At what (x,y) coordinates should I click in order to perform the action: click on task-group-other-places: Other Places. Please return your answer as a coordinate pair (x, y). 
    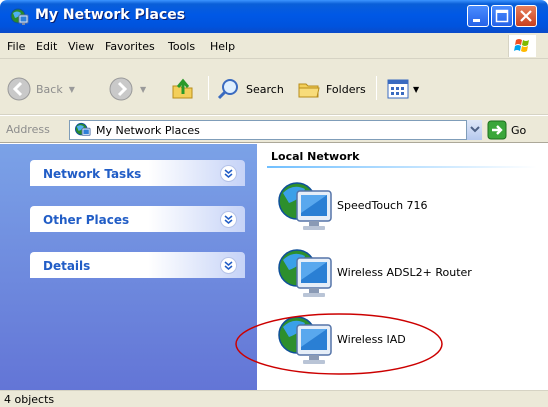
    Looking at the image, I should click on (137, 219).